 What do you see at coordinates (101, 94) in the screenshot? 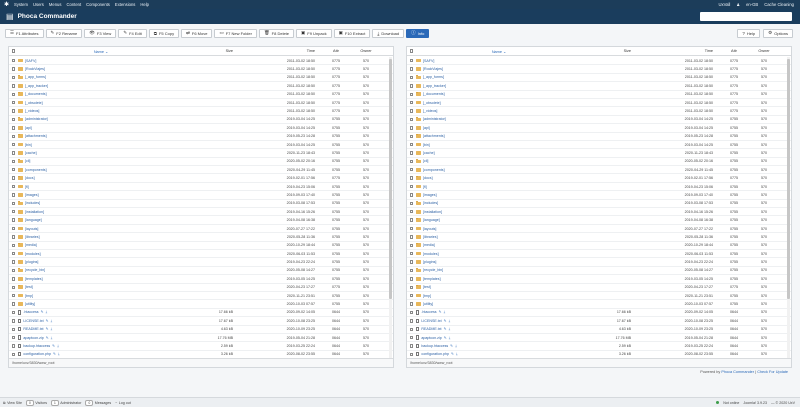
I see `file-name-cell: [_documents]` at bounding box center [101, 94].